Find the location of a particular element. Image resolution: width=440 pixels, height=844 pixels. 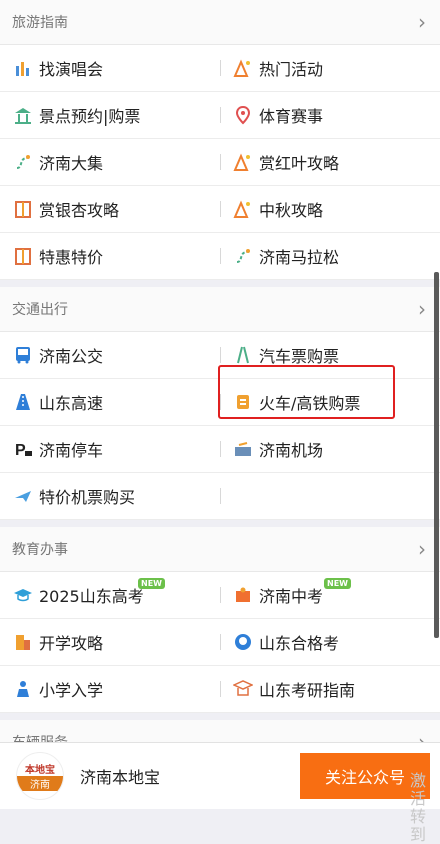

service-link: 中秋攻略 is located at coordinates (330, 209).